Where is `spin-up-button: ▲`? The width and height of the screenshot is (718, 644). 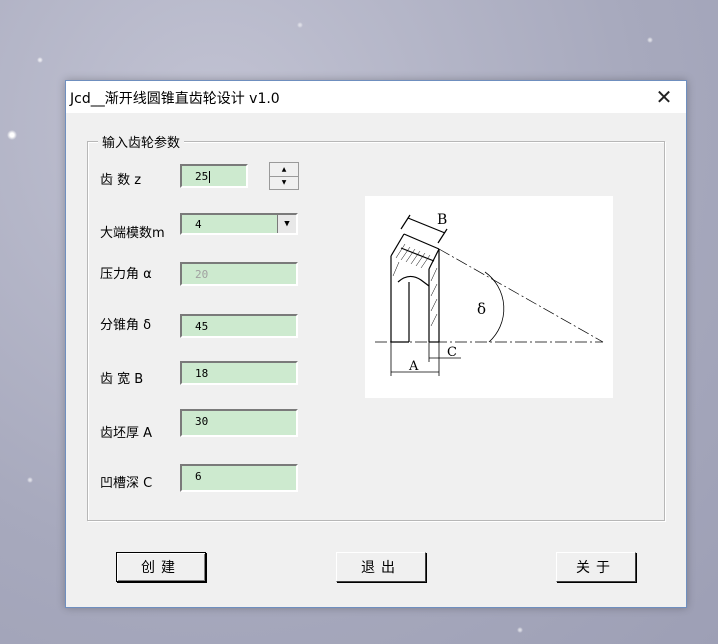 spin-up-button: ▲ is located at coordinates (284, 170).